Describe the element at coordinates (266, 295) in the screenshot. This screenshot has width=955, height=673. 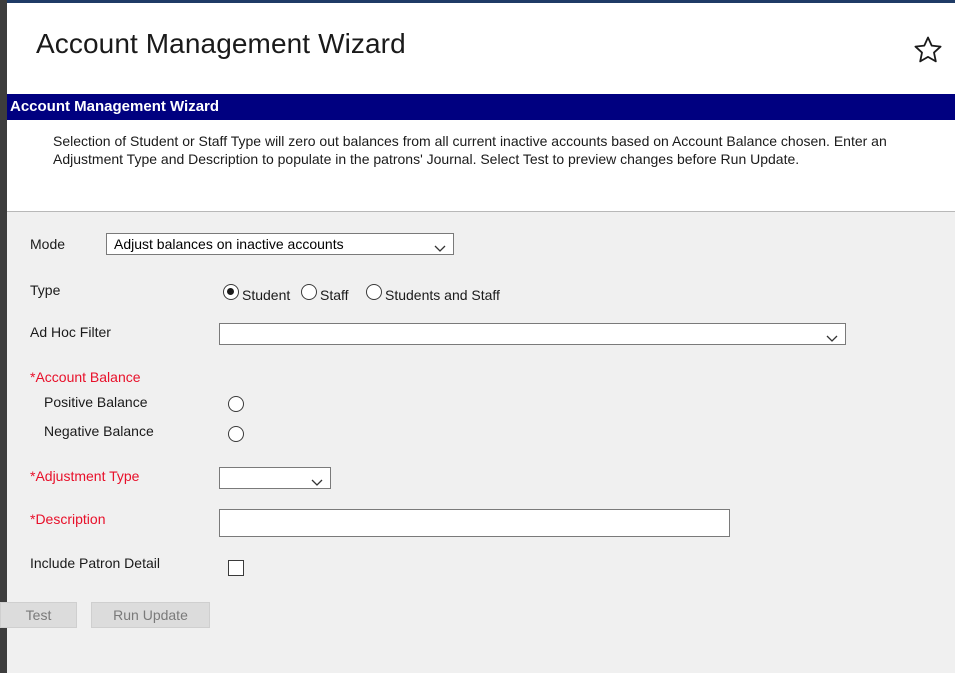
I see `type-radio-student-label: Student` at that location.